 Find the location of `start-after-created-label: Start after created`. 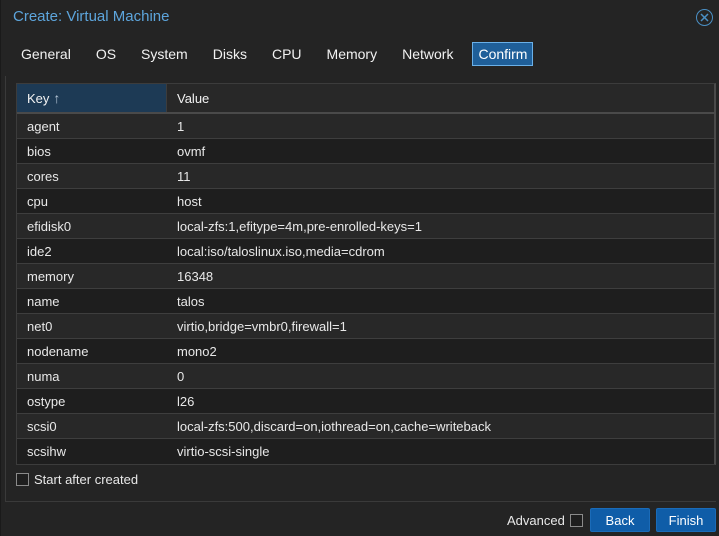

start-after-created-label: Start after created is located at coordinates (86, 479).